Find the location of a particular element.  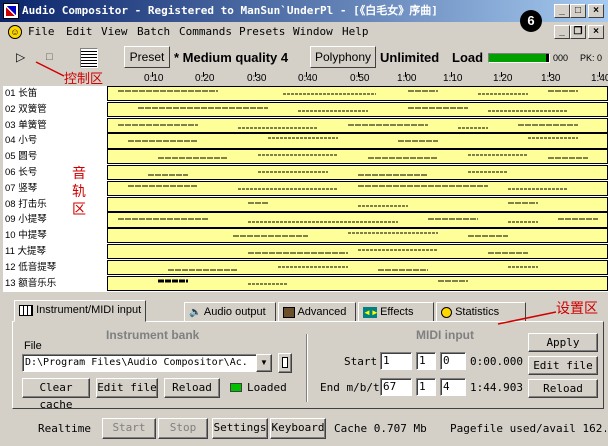

edit-file-button: Edit file is located at coordinates (127, 388).